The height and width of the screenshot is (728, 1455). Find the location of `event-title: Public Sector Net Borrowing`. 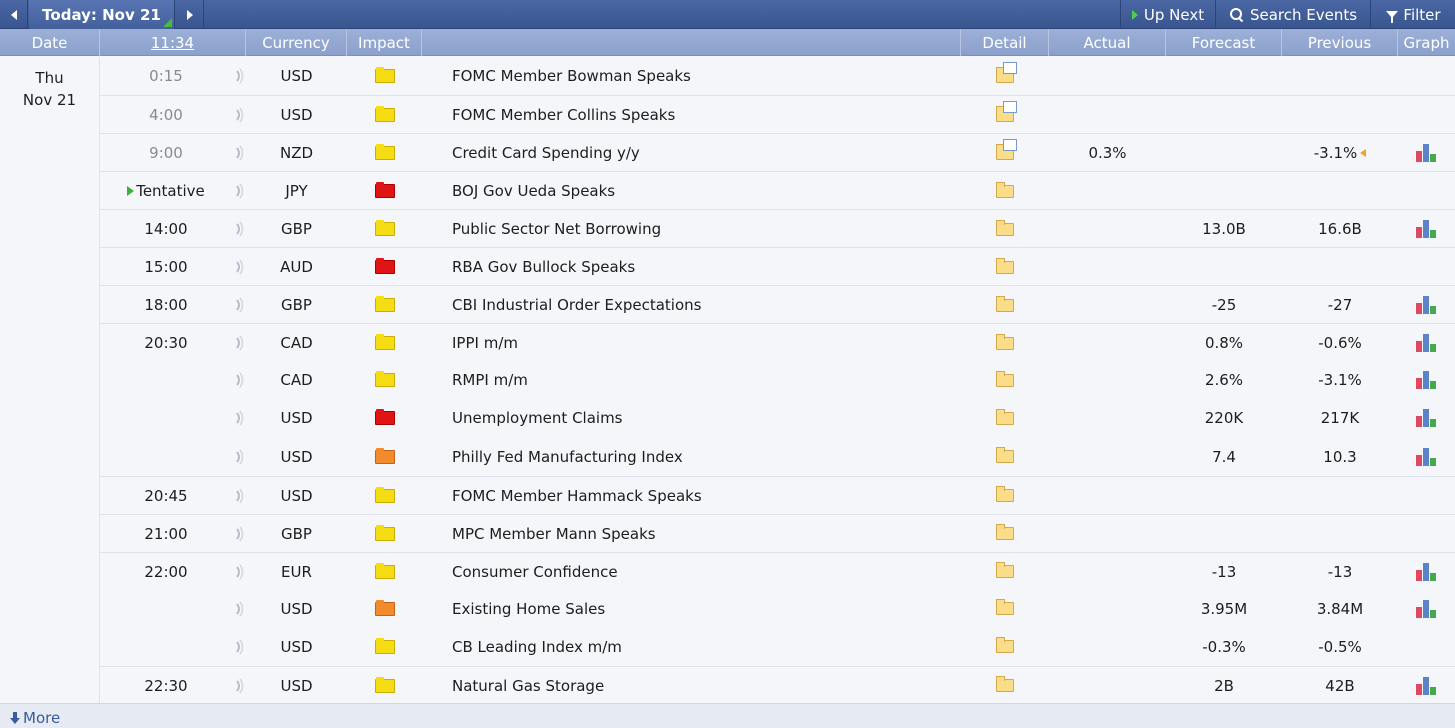

event-title: Public Sector Net Borrowing is located at coordinates (702, 229).